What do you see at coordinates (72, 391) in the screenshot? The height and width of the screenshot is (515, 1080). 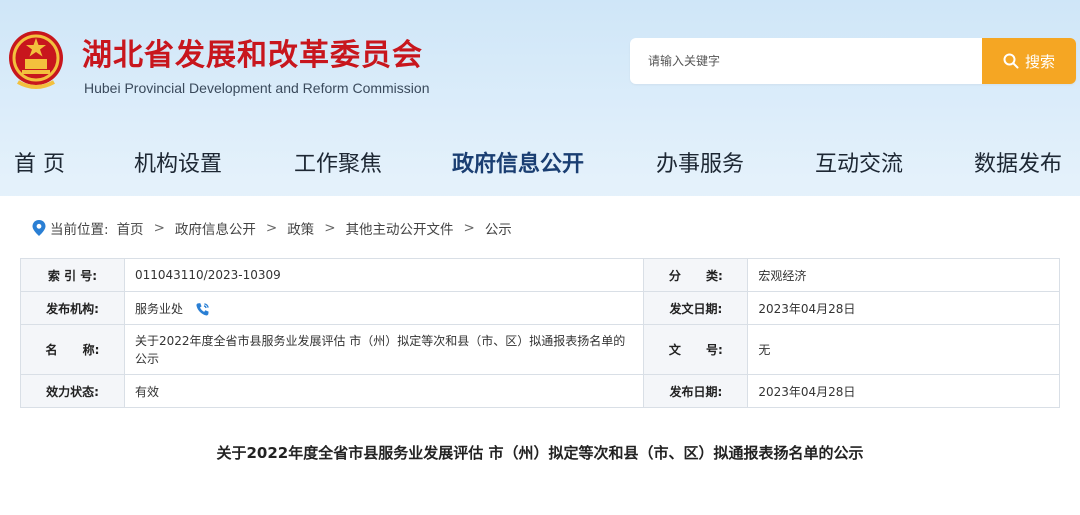 I see `status-label: 效力状态:` at bounding box center [72, 391].